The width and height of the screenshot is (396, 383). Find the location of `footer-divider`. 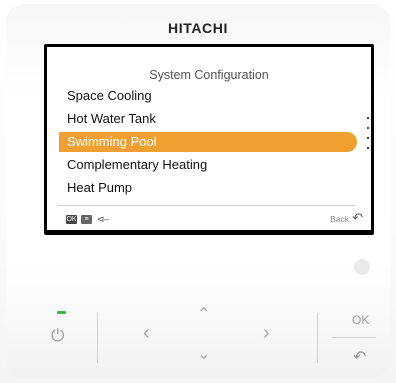

footer-divider is located at coordinates (206, 205).